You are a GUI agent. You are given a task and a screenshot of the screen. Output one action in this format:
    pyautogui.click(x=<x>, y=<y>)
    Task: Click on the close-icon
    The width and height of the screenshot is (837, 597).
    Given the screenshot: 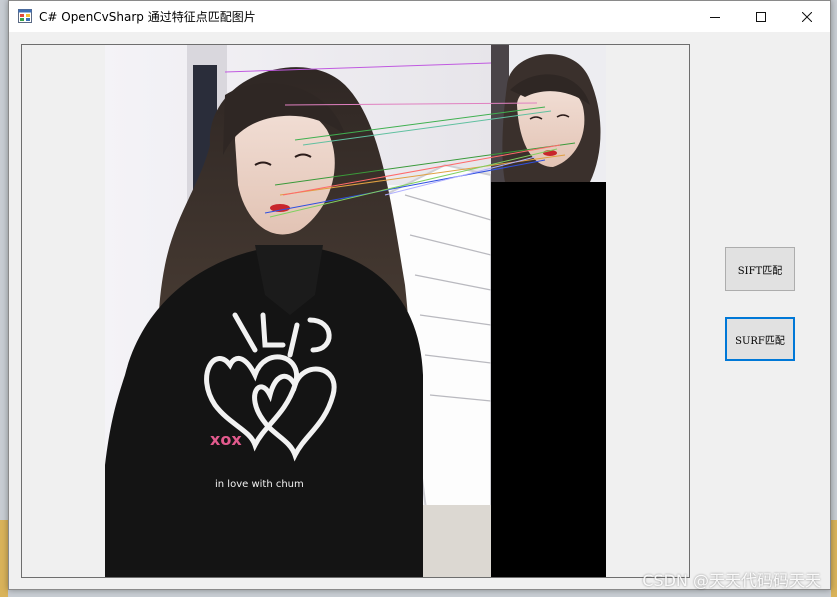 What is the action you would take?
    pyautogui.click(x=807, y=16)
    